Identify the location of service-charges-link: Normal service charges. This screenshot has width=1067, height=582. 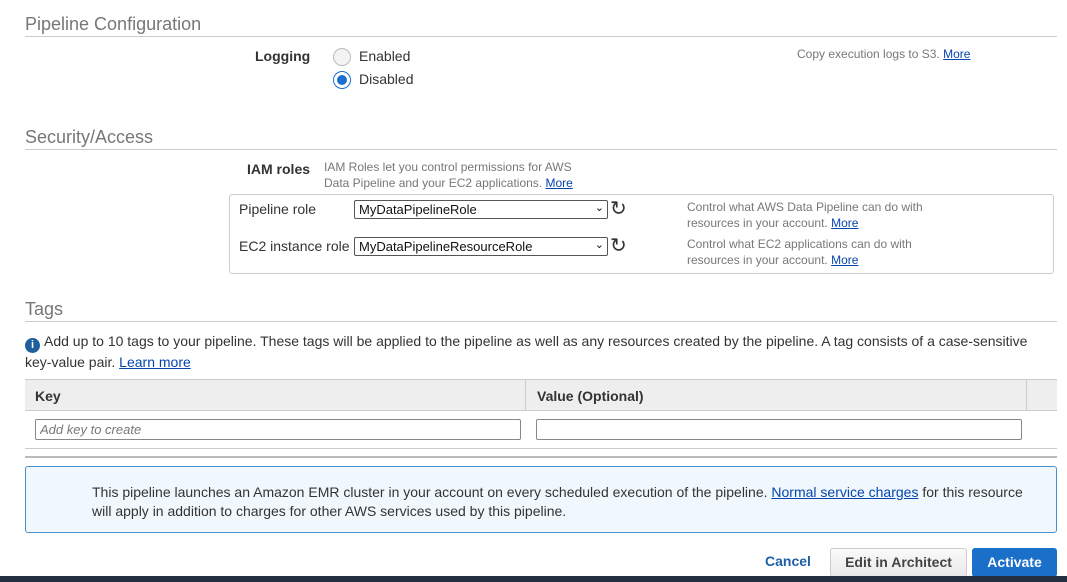
(844, 492).